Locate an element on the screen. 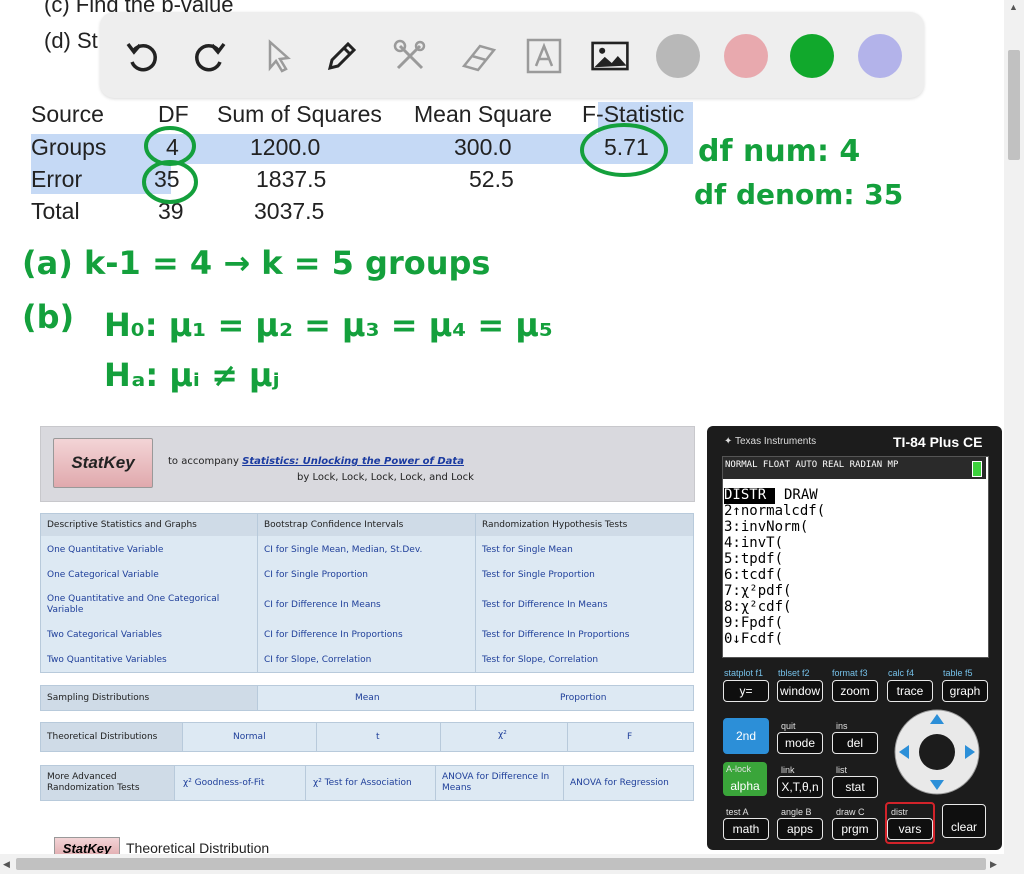 The height and width of the screenshot is (874, 1024). note-part-a: (a) k-1 = 4 → k = 5 groups is located at coordinates (256, 263).